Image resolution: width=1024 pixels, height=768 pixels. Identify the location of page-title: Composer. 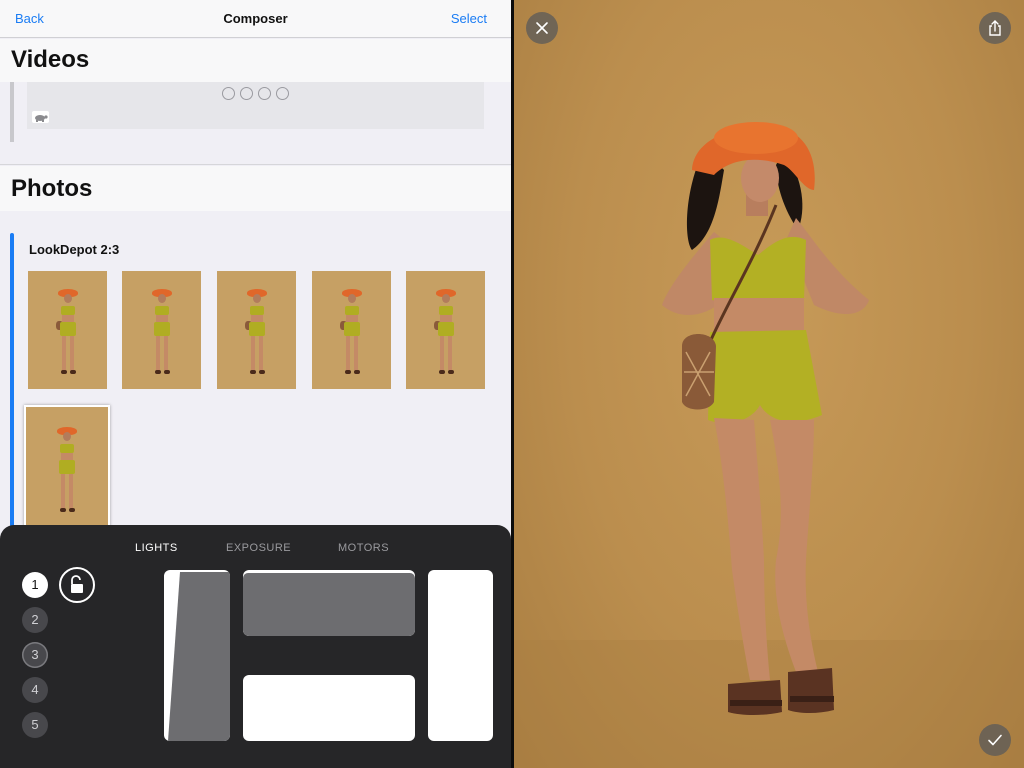
(255, 18).